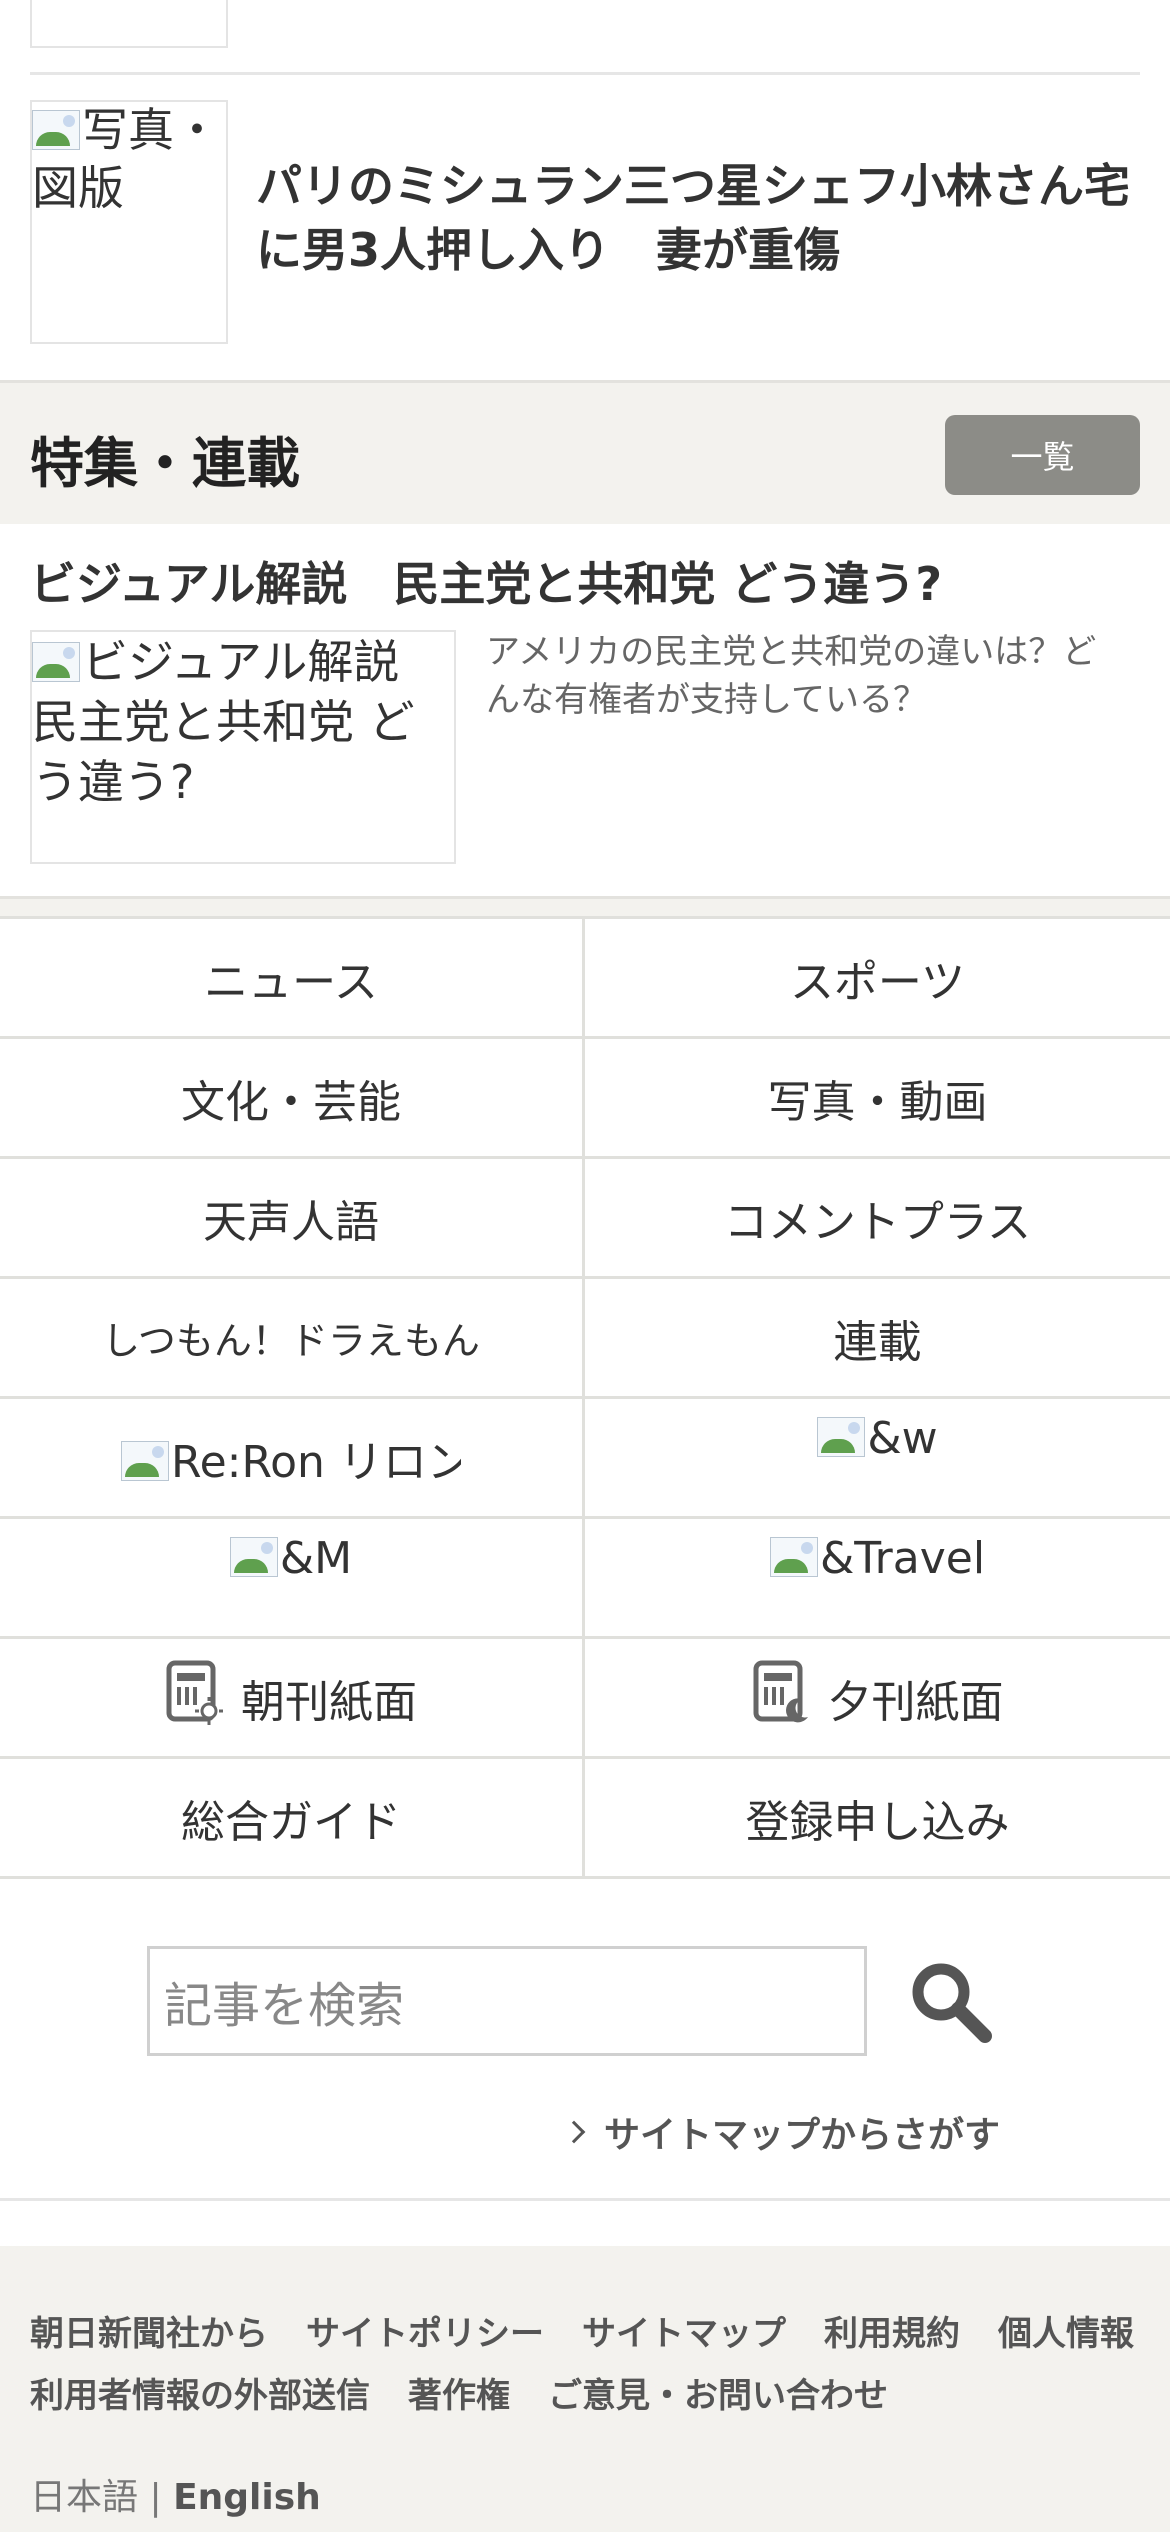 The width and height of the screenshot is (1170, 2532). I want to click on footer-link-copyright: 著作権, so click(459, 2392).